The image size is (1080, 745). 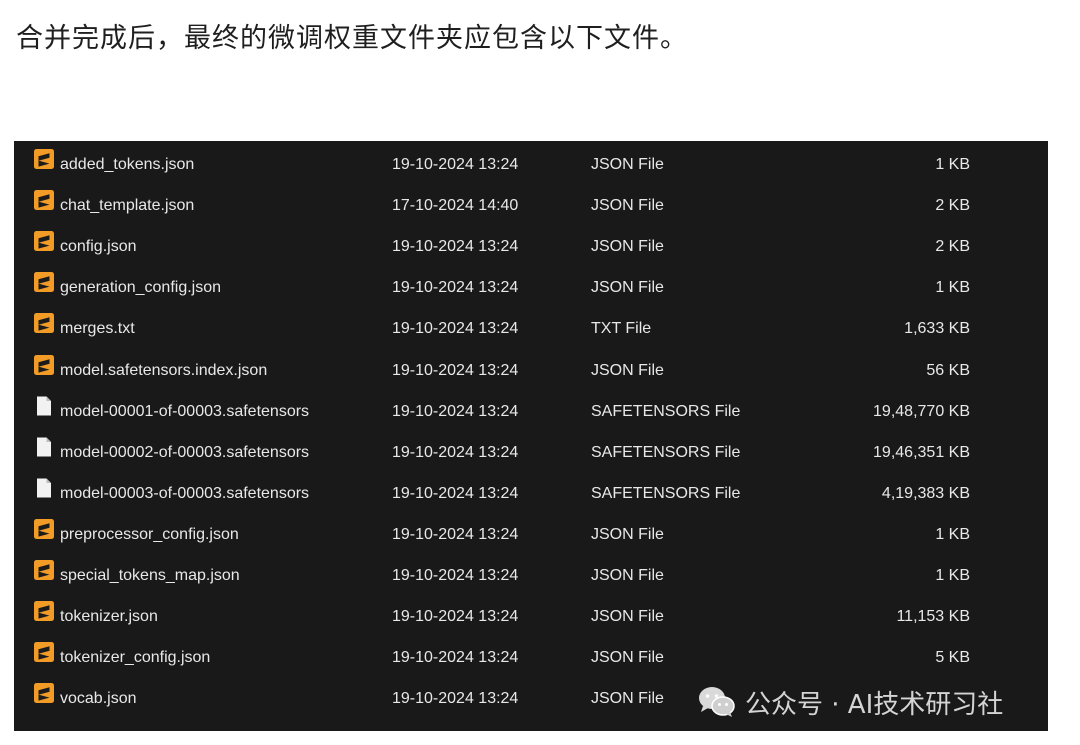 What do you see at coordinates (531, 246) in the screenshot?
I see `file-row: config.json 19-10-2024 13:24 JSON File 2 KB` at bounding box center [531, 246].